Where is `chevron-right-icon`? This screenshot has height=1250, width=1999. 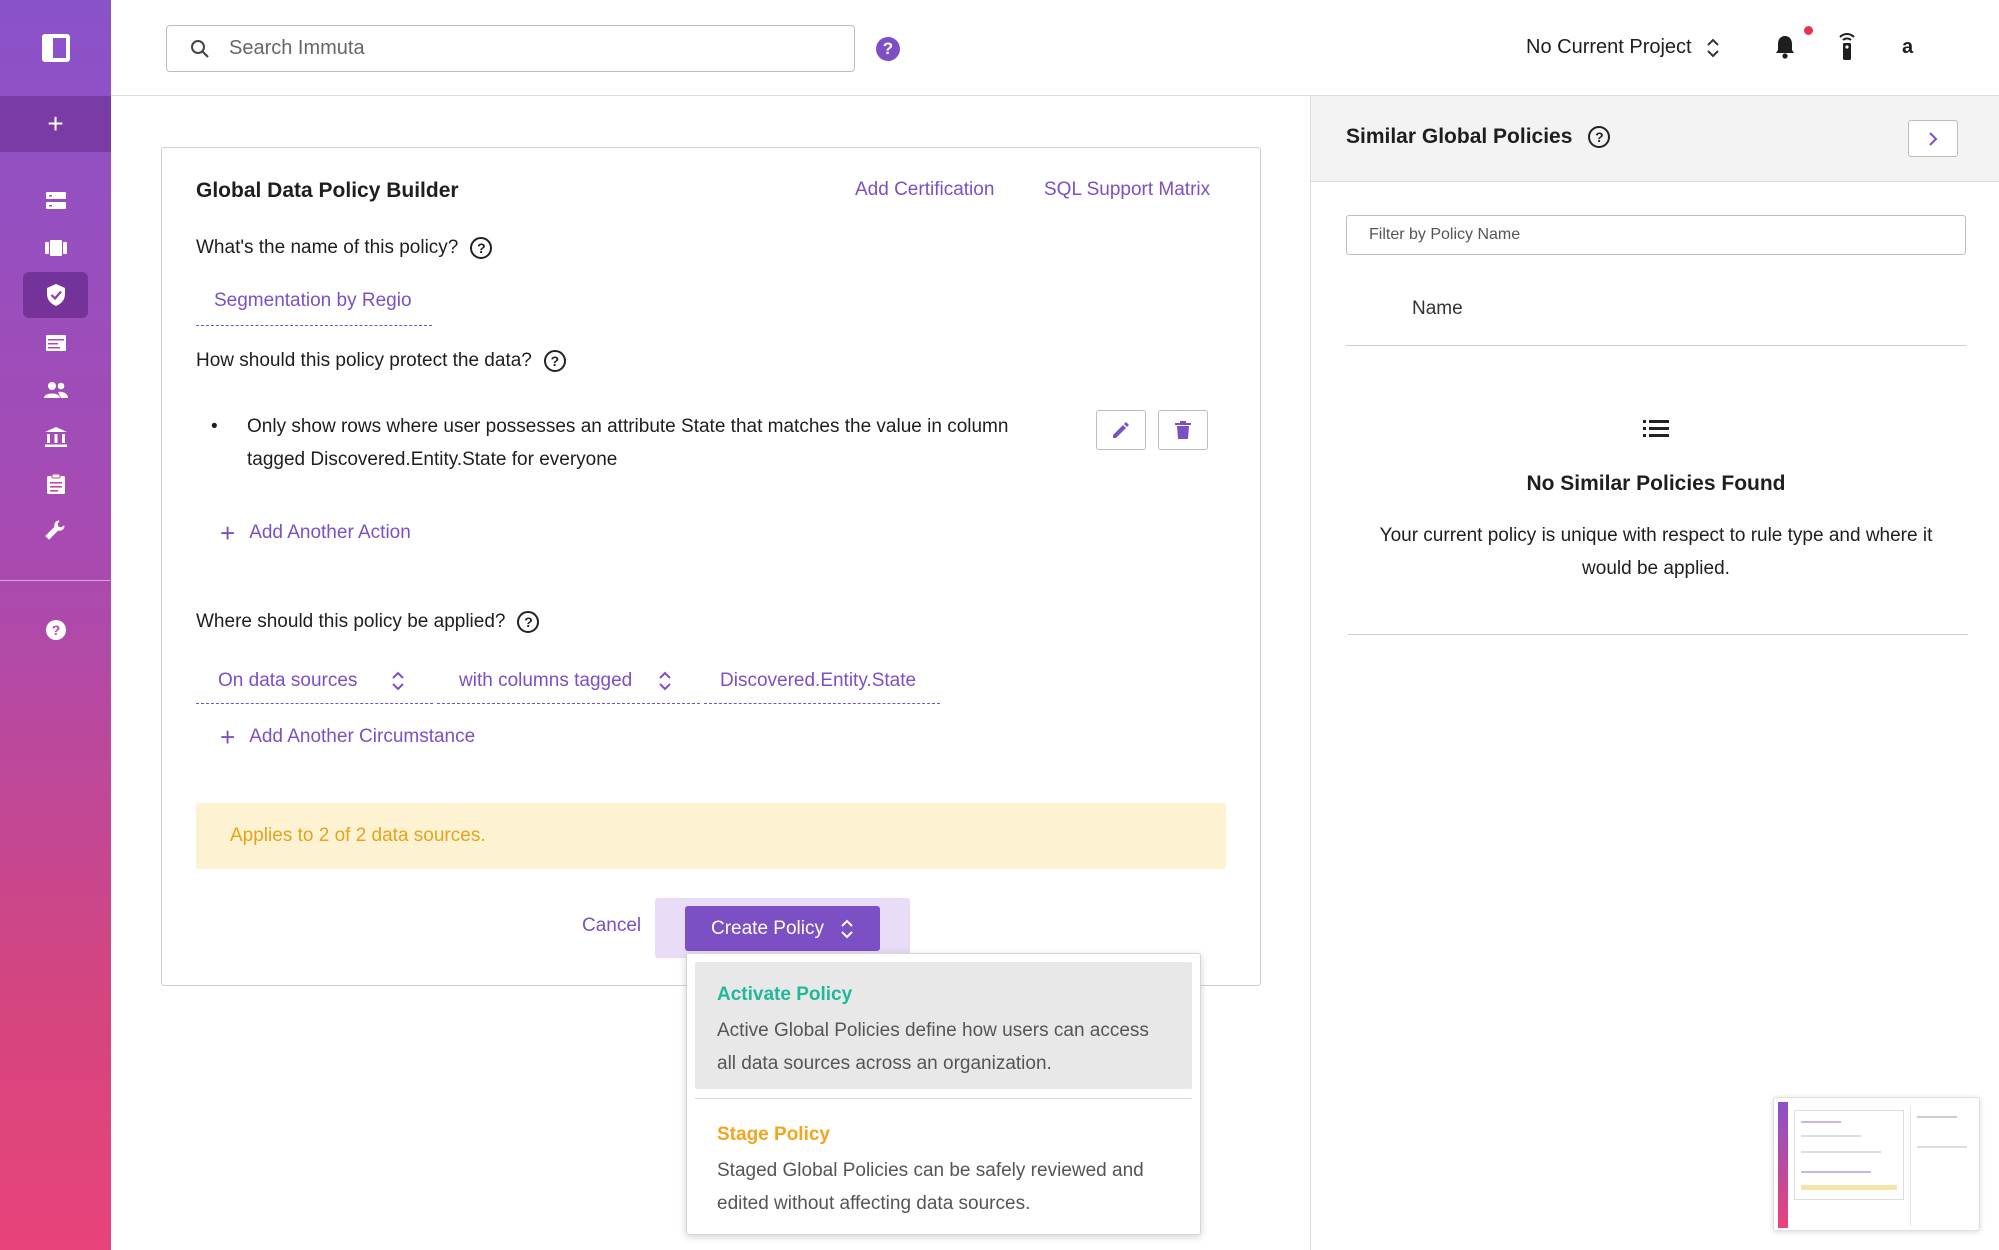 chevron-right-icon is located at coordinates (1933, 138).